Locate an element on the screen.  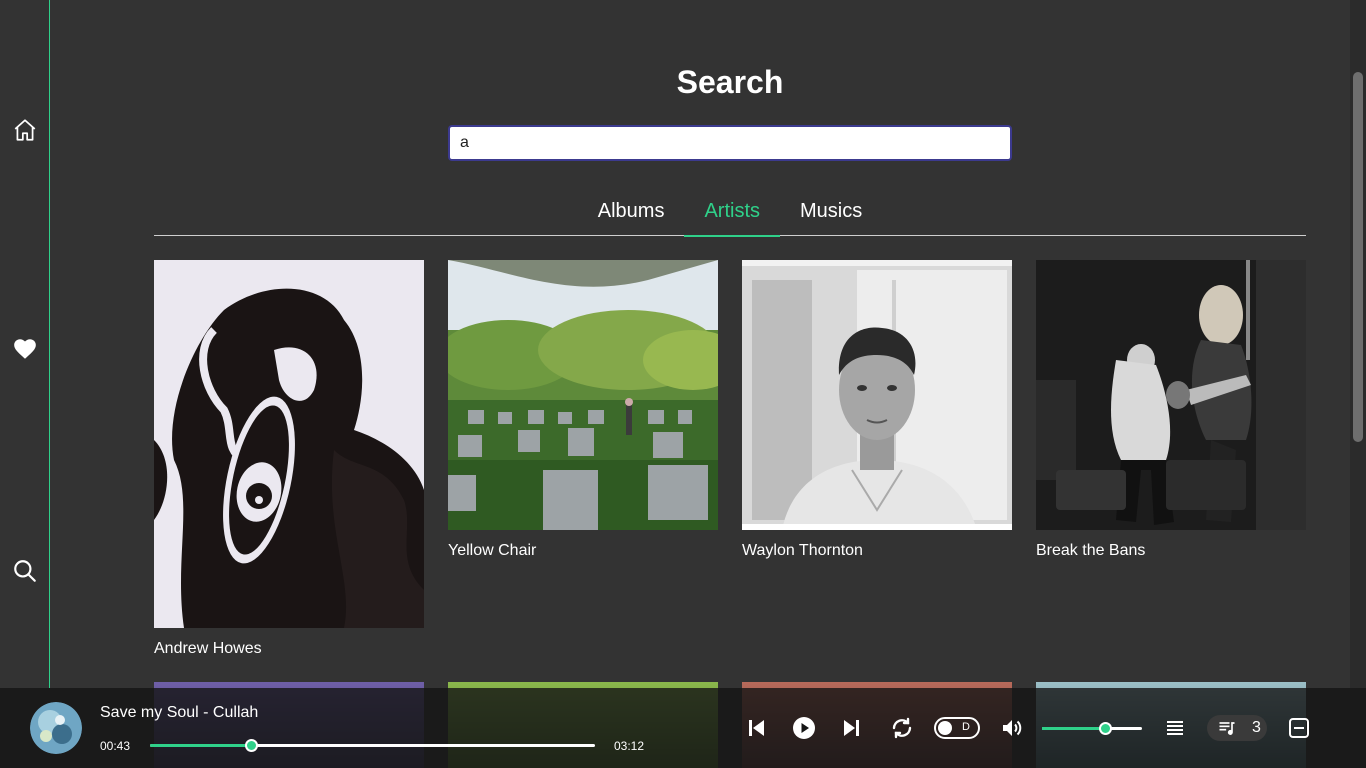
duration-time: 03:12 is located at coordinates (629, 746).